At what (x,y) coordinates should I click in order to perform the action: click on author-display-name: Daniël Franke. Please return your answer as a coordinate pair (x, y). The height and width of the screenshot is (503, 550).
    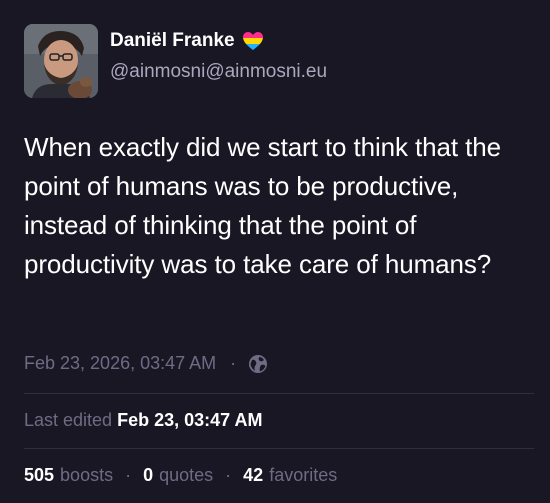
    Looking at the image, I should click on (218, 41).